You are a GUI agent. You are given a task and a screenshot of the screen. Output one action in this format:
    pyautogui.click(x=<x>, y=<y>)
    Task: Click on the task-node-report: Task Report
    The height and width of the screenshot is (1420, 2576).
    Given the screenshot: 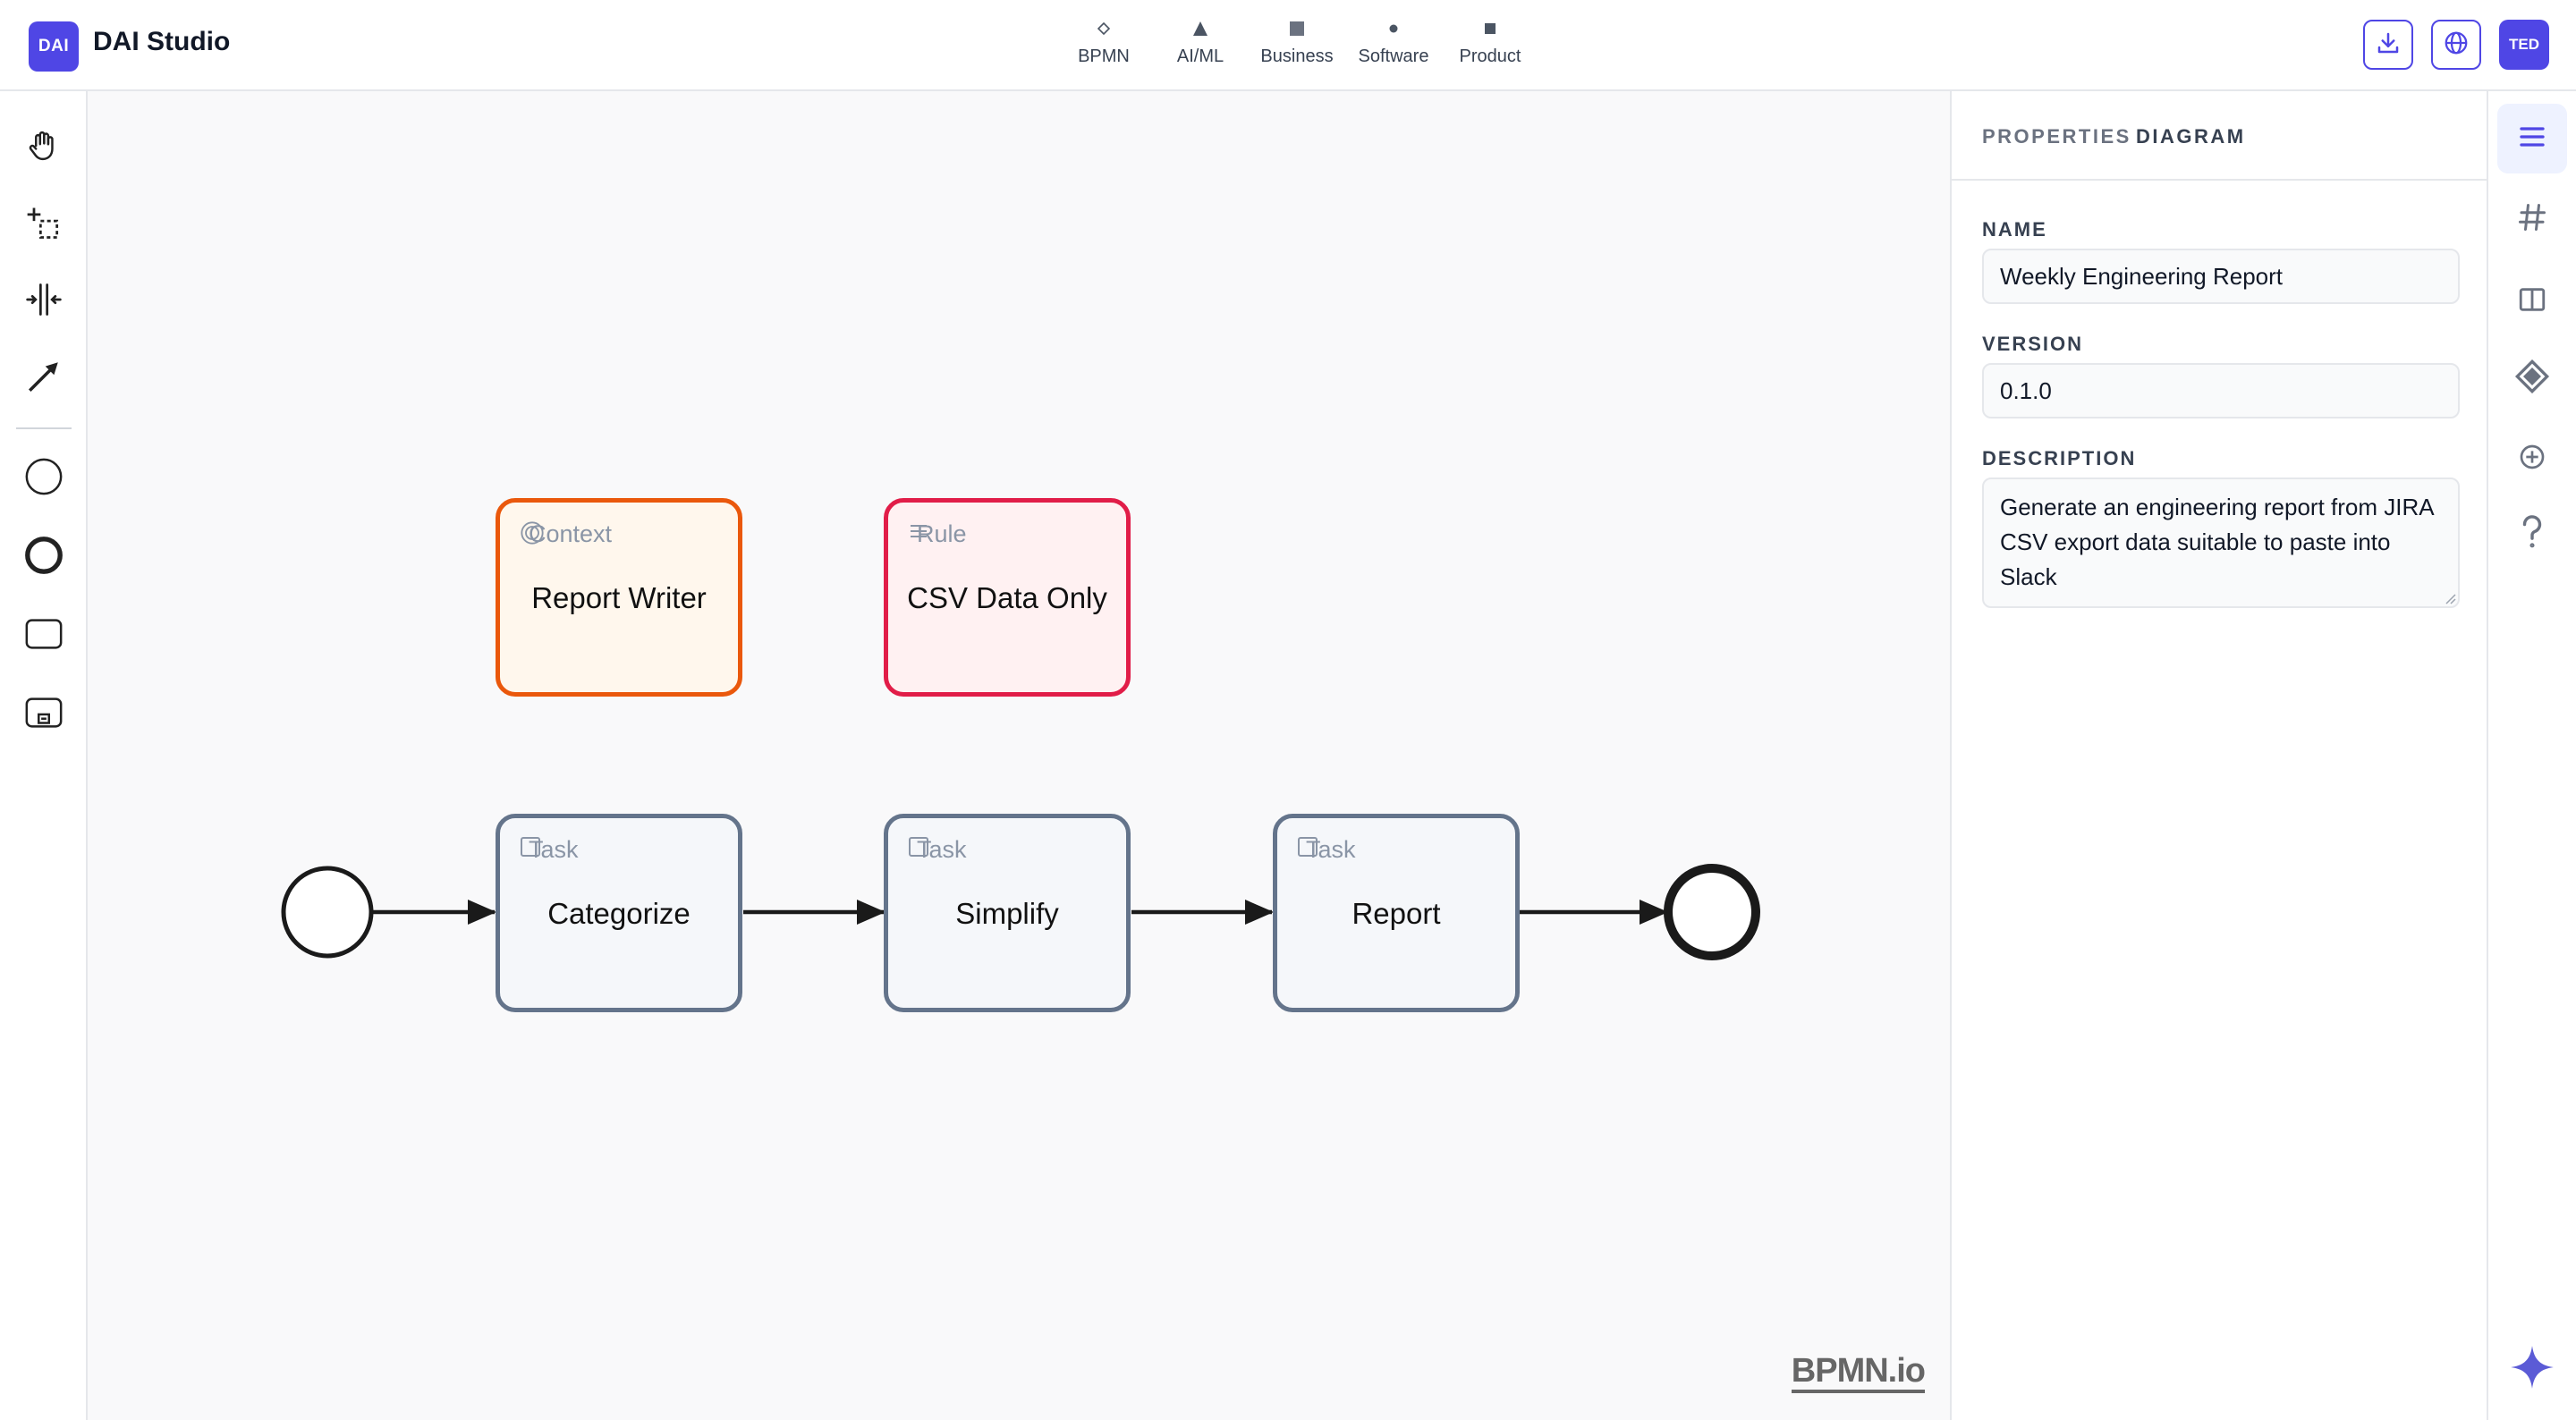 What is the action you would take?
    pyautogui.click(x=1396, y=913)
    